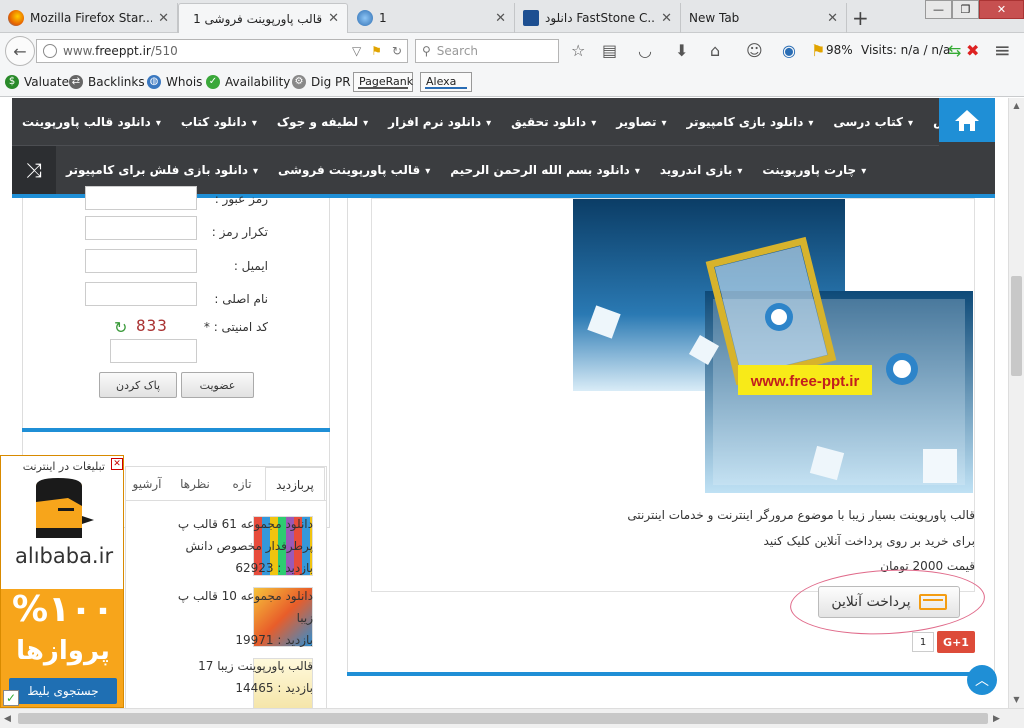 This screenshot has width=1024, height=728. I want to click on bookmark-backlinks: ⇄ Backlinks, so click(107, 82).